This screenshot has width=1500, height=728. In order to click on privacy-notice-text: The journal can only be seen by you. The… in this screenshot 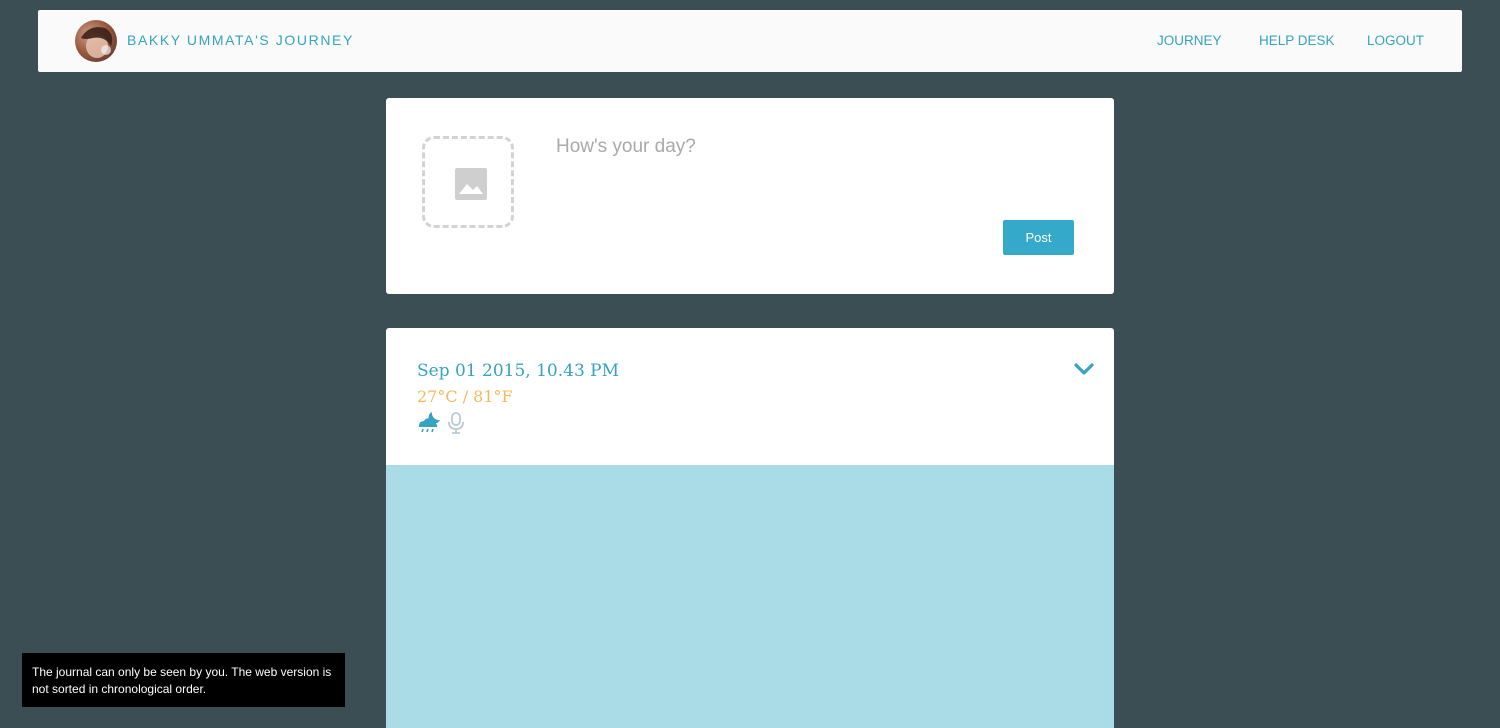, I will do `click(182, 680)`.